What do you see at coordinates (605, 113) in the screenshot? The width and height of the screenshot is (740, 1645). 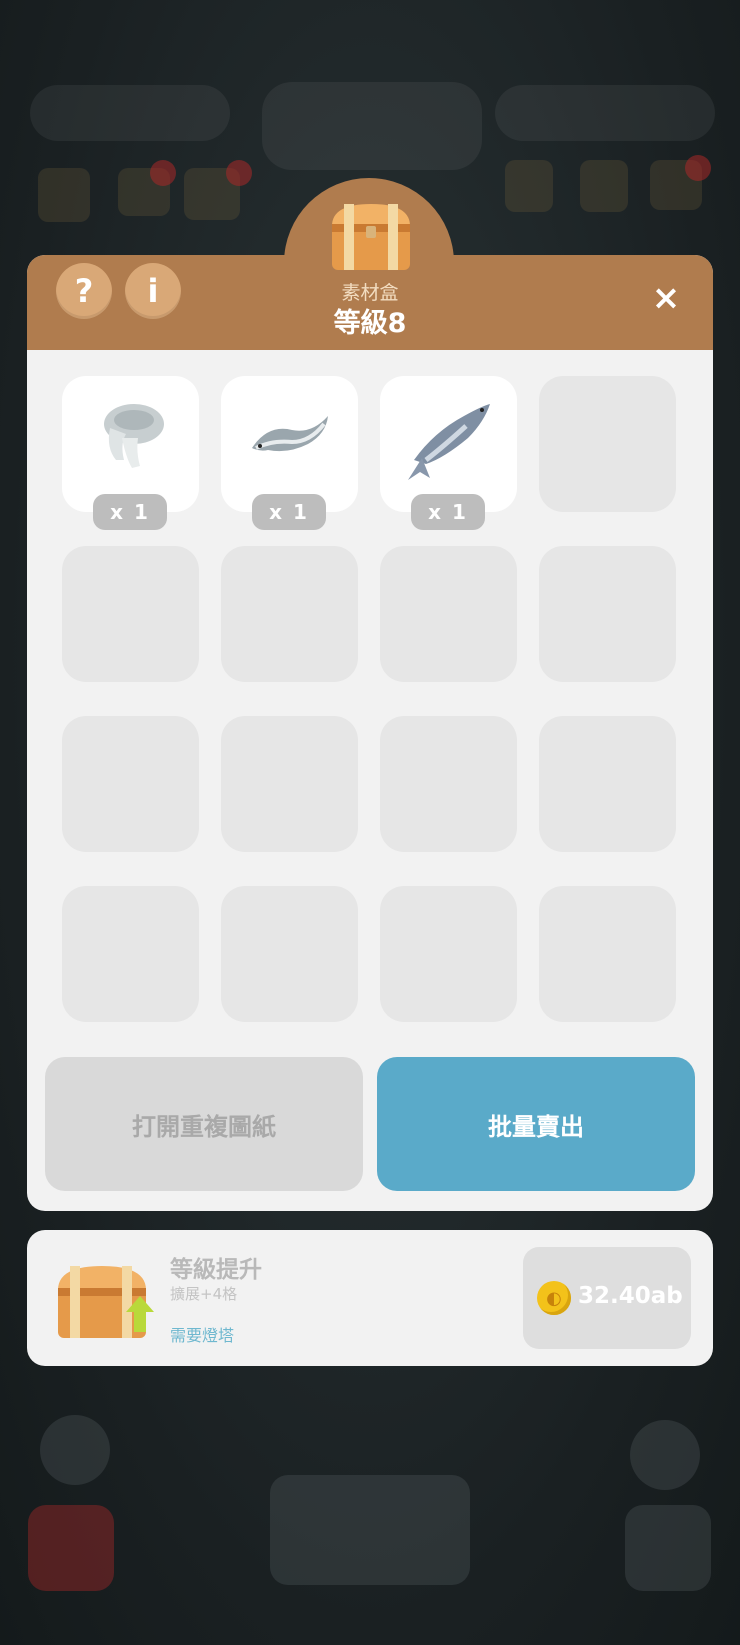 I see `background-resource-pill-right` at bounding box center [605, 113].